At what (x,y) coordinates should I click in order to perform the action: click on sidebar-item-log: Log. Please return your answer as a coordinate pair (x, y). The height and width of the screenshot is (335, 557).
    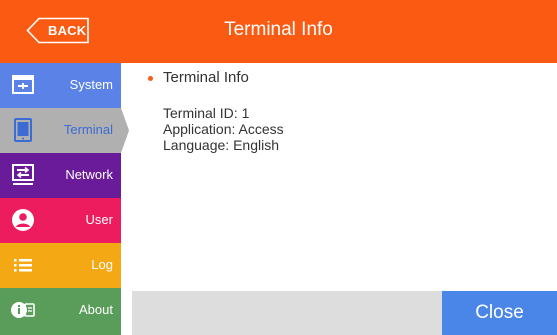
    Looking at the image, I should click on (60, 265).